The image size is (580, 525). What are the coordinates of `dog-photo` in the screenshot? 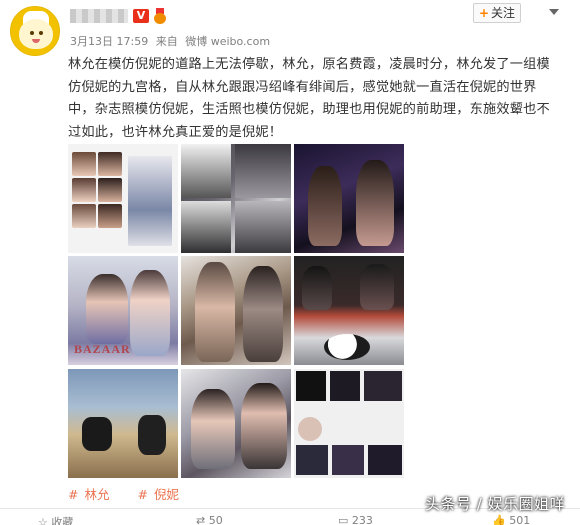 It's located at (347, 347).